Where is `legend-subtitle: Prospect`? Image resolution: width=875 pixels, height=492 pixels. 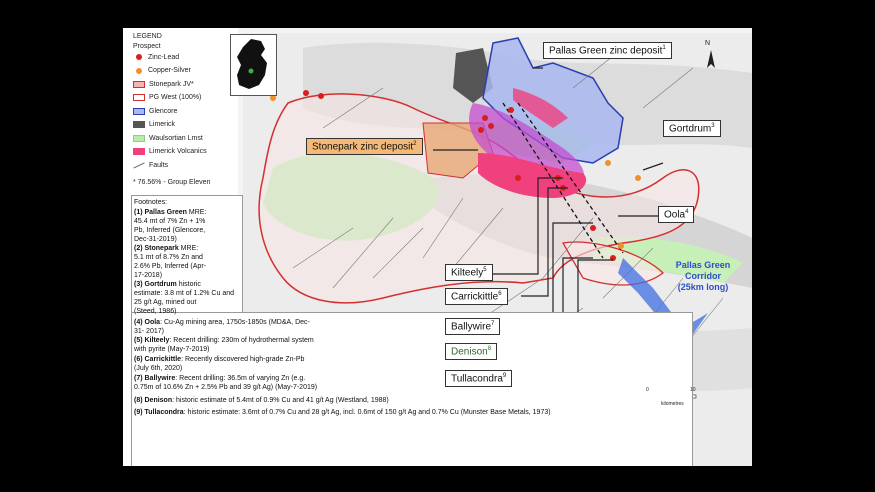
legend-subtitle: Prospect is located at coordinates (147, 46).